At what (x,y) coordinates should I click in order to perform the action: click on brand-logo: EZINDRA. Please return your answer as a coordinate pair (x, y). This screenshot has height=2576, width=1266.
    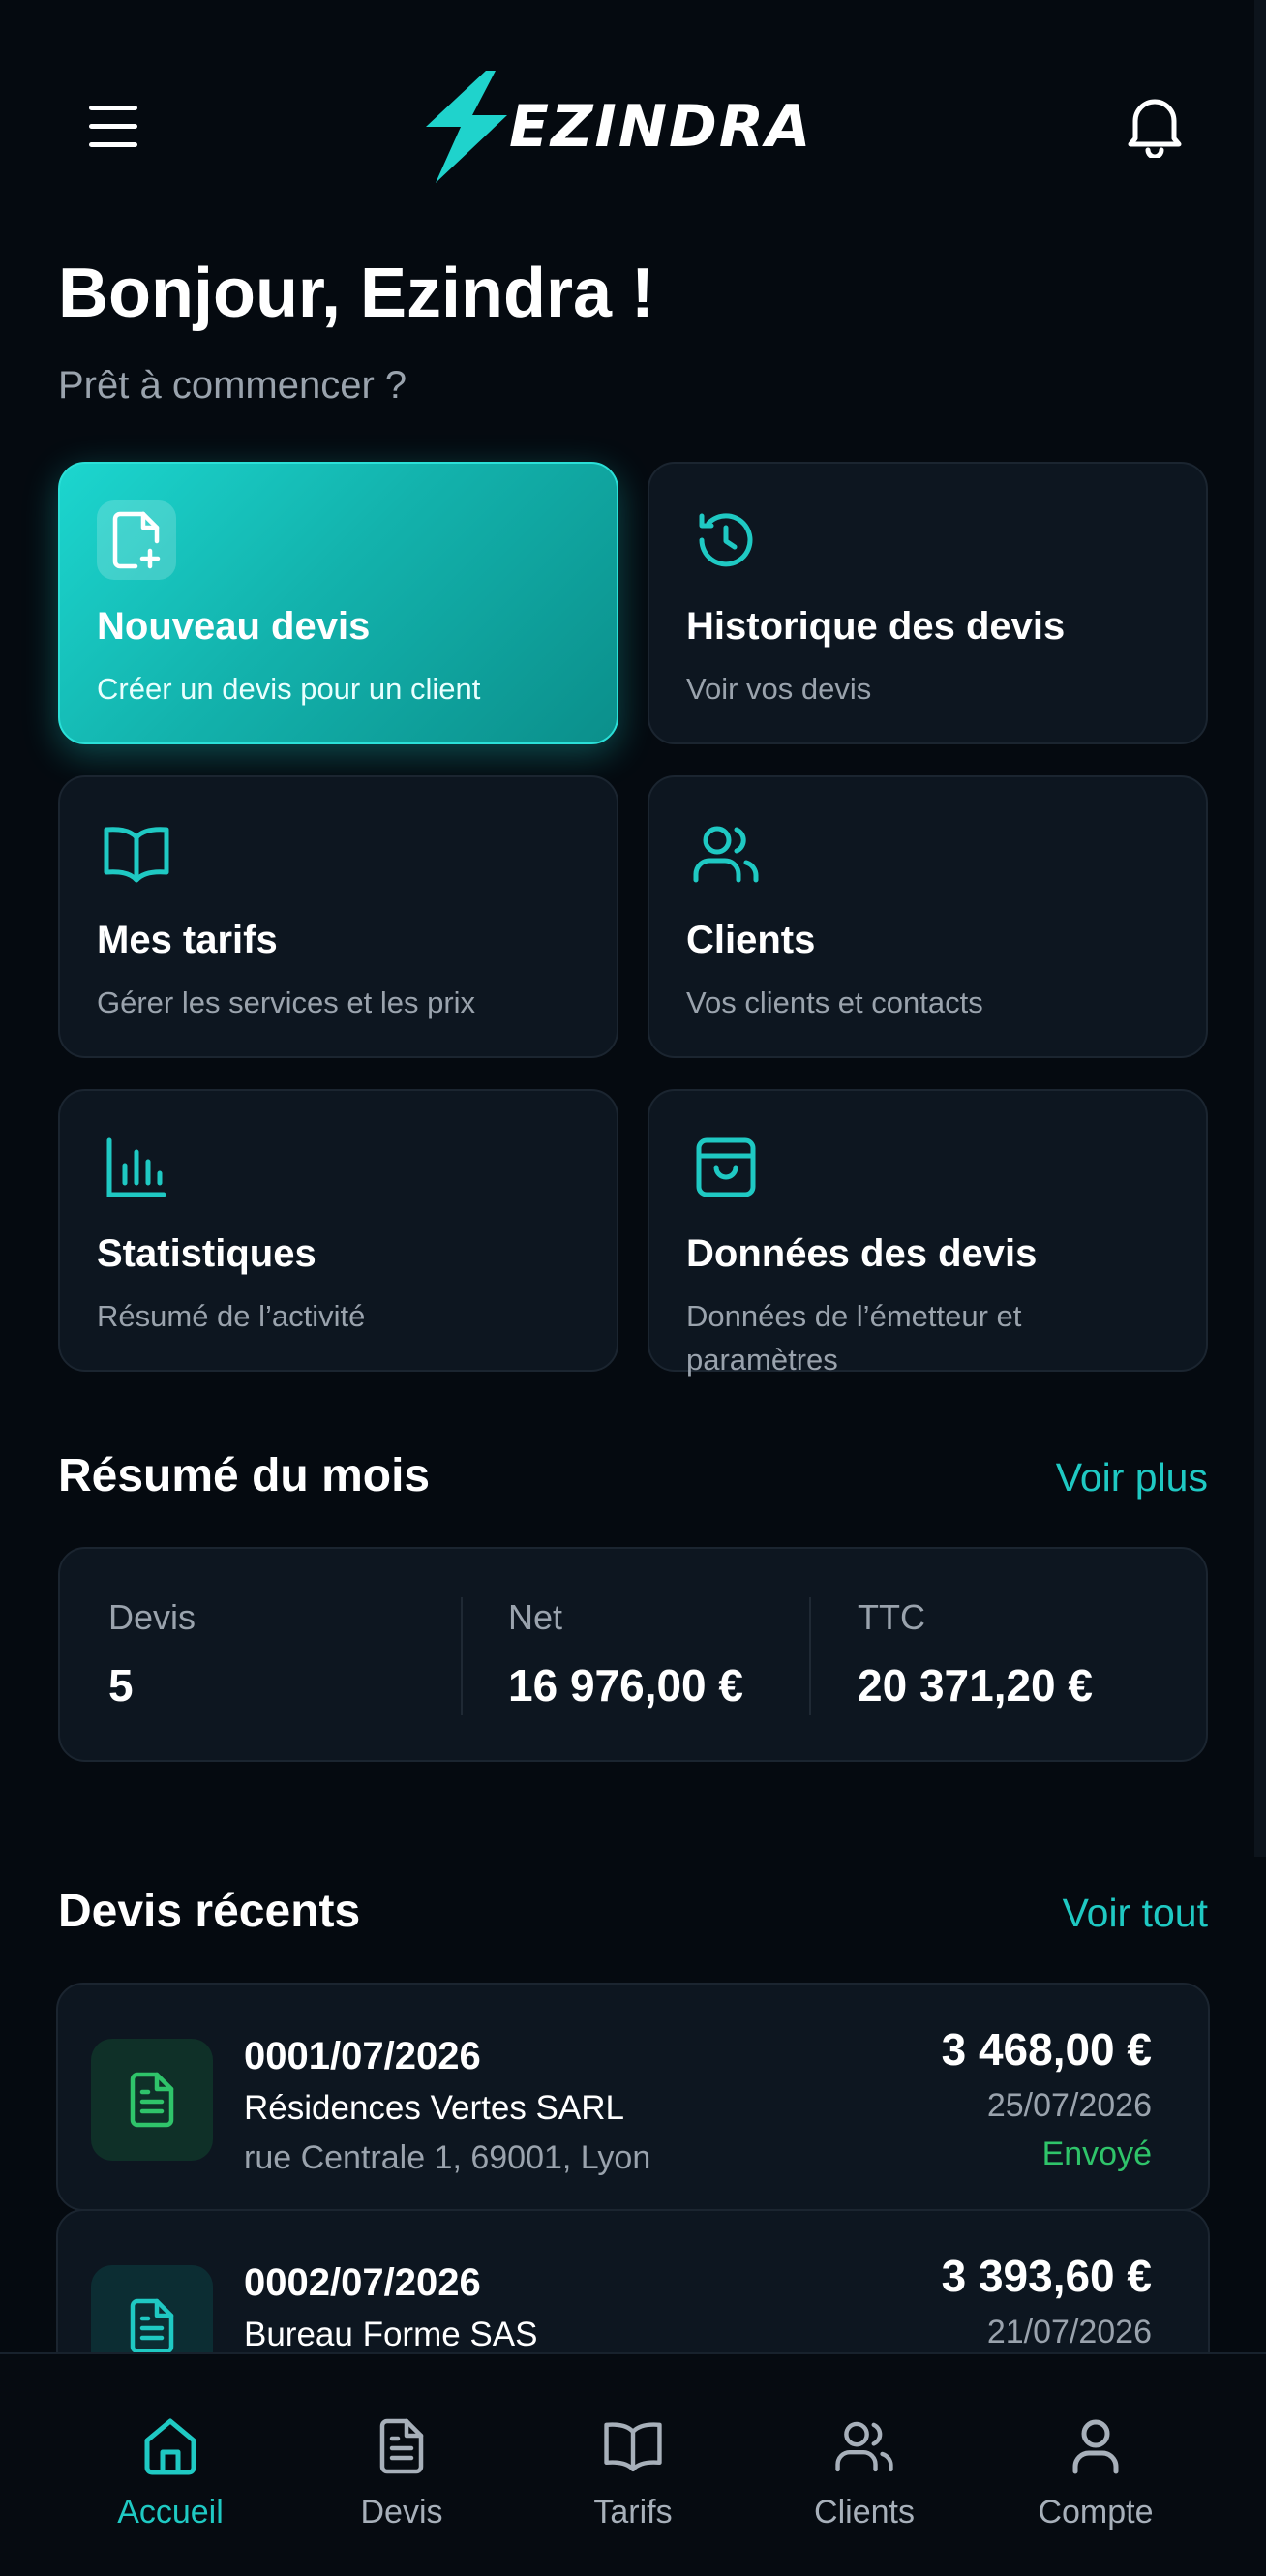
    Looking at the image, I should click on (636, 126).